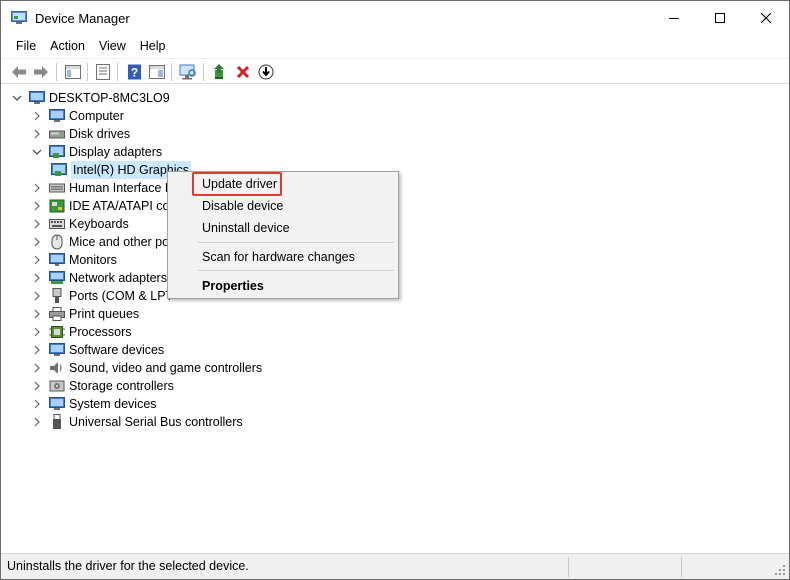  What do you see at coordinates (57, 368) in the screenshot?
I see `sound-icon` at bounding box center [57, 368].